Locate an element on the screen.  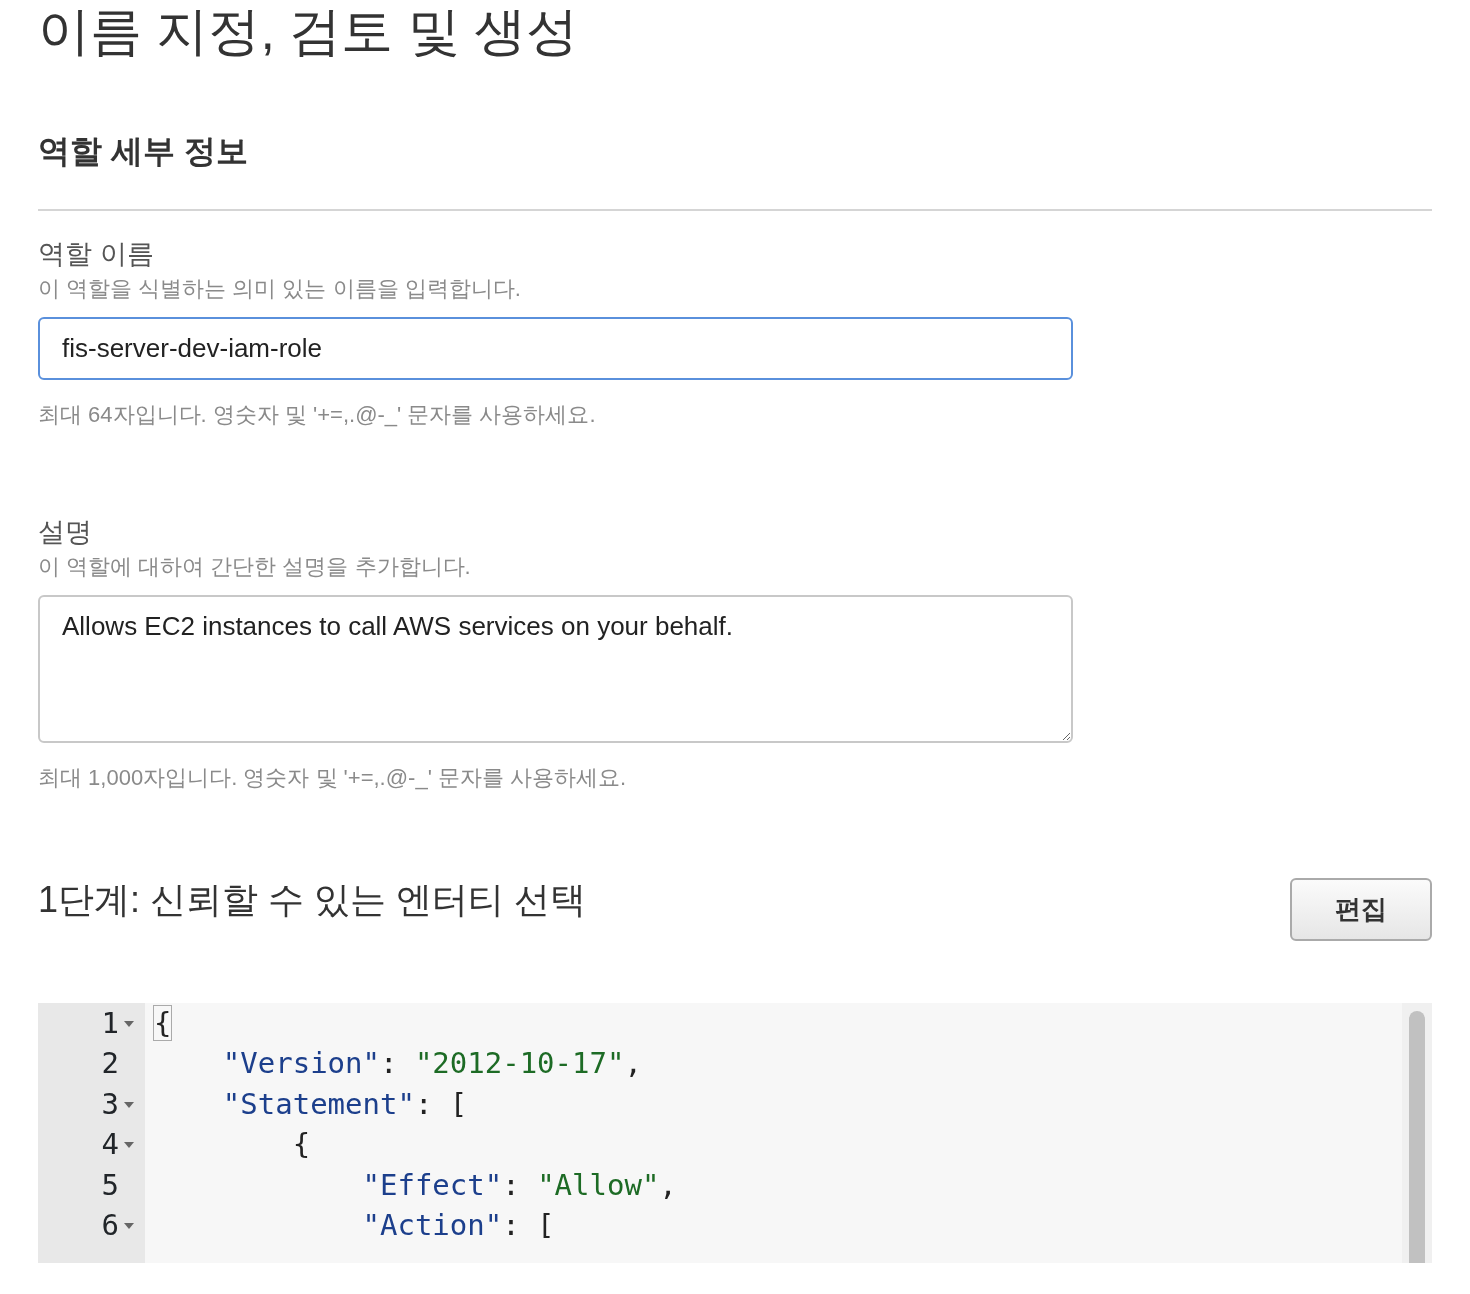
code-line: "Version": "2012-10-17", is located at coordinates (432, 1064).